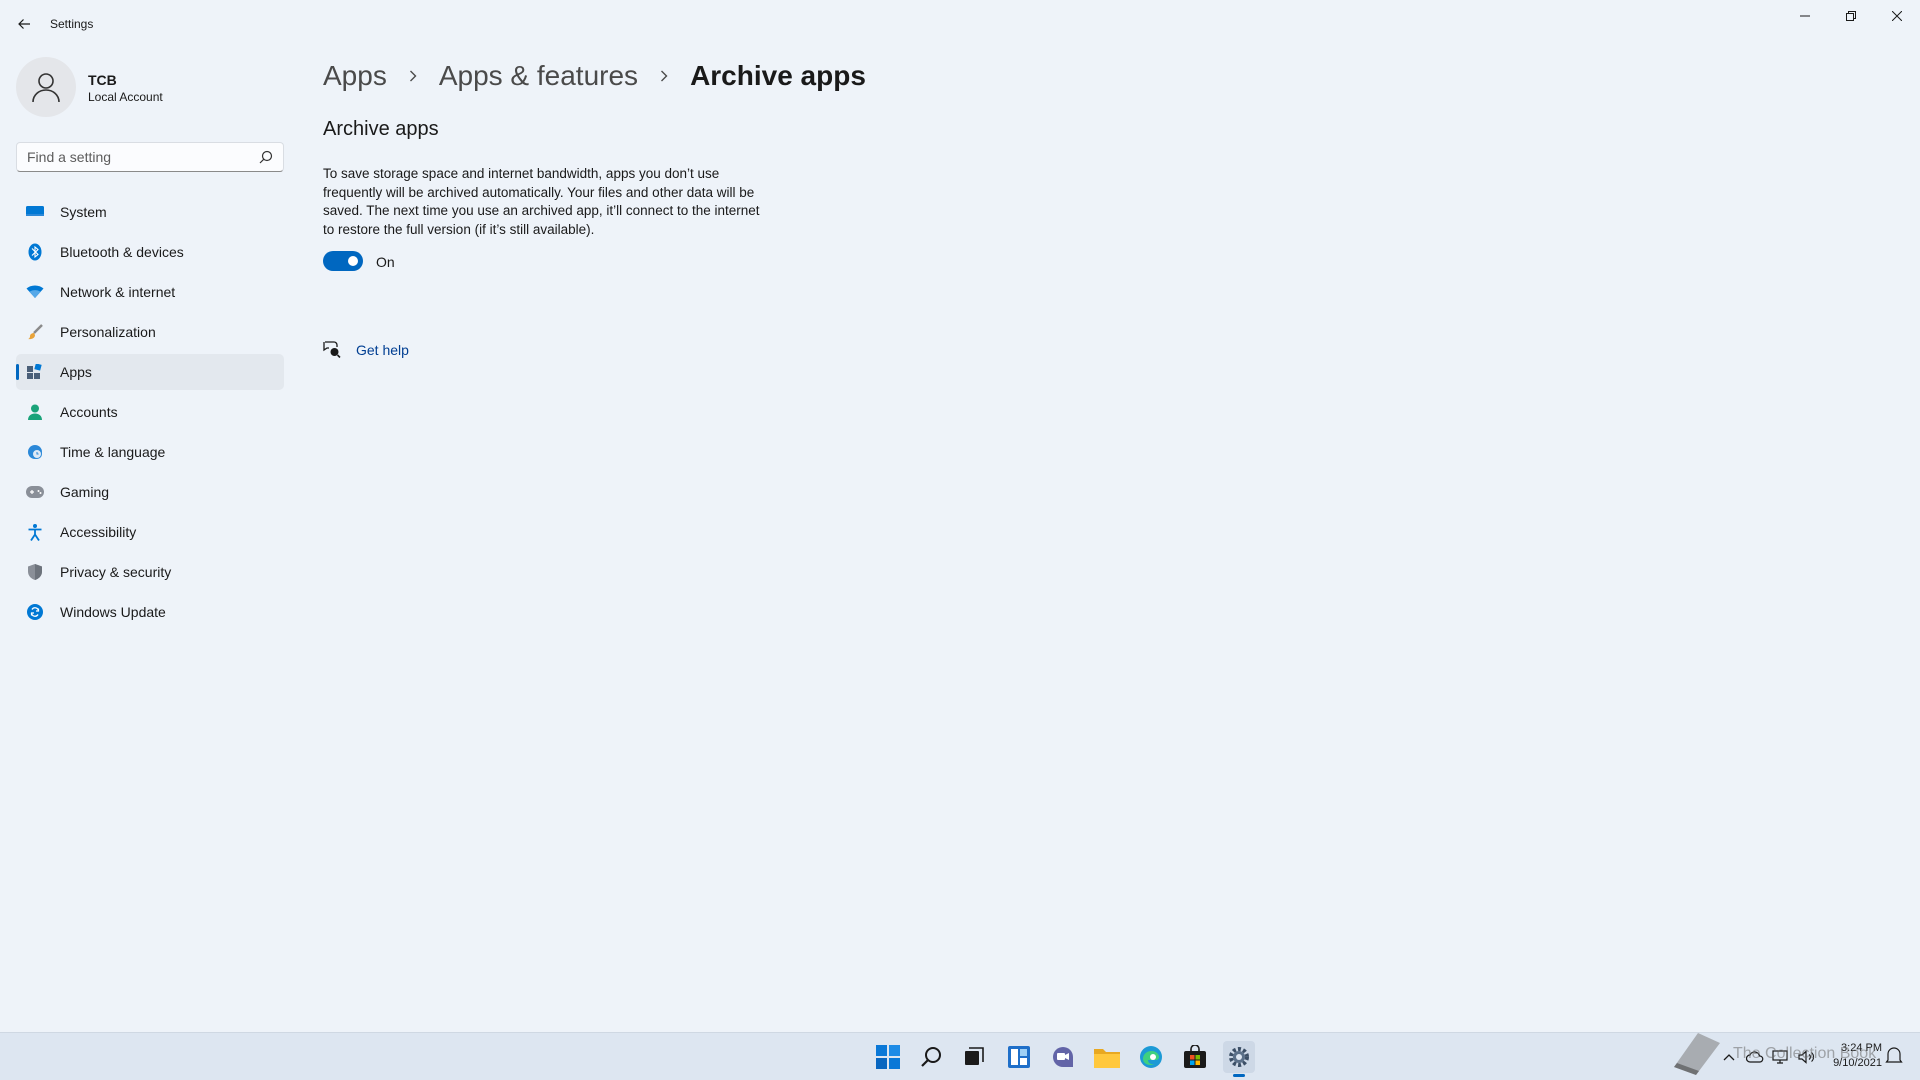  What do you see at coordinates (332, 349) in the screenshot?
I see `help-icon` at bounding box center [332, 349].